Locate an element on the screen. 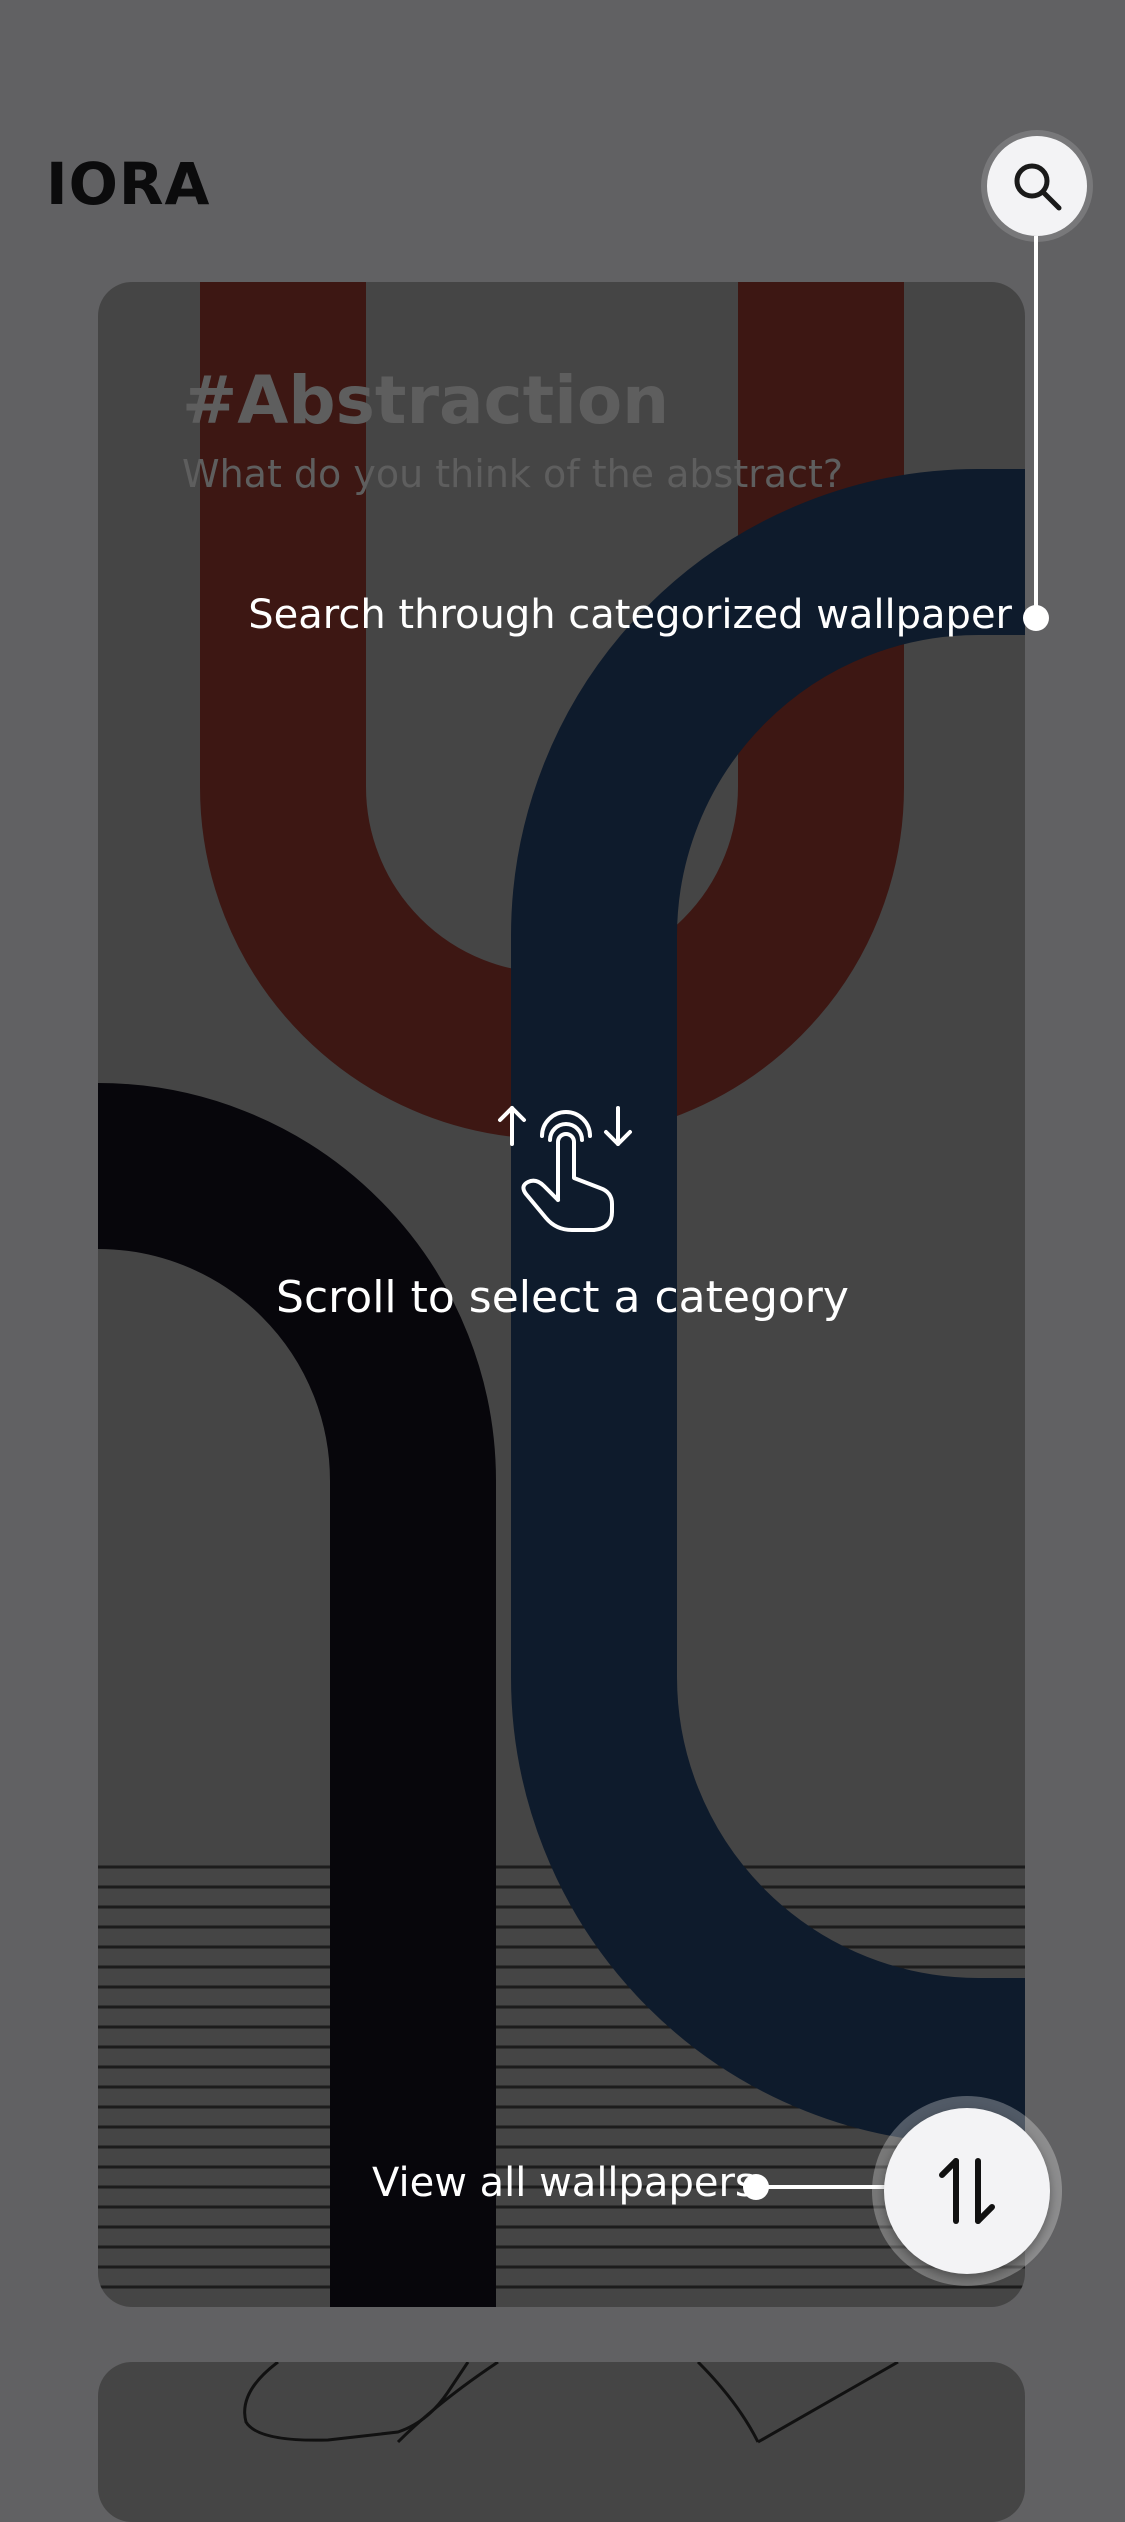  search-icon is located at coordinates (1038, 187).